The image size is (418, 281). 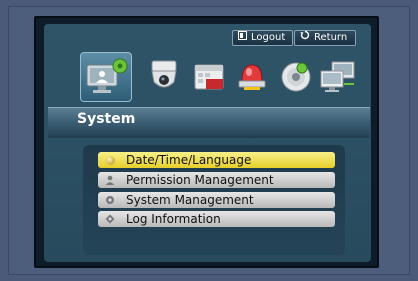 I want to click on record-icon, so click(x=209, y=77).